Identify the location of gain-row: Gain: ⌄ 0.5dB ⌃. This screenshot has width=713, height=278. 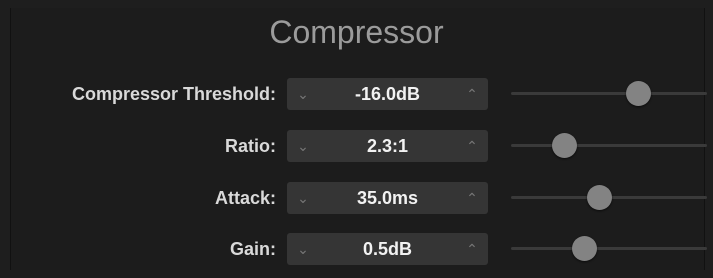
(356, 249).